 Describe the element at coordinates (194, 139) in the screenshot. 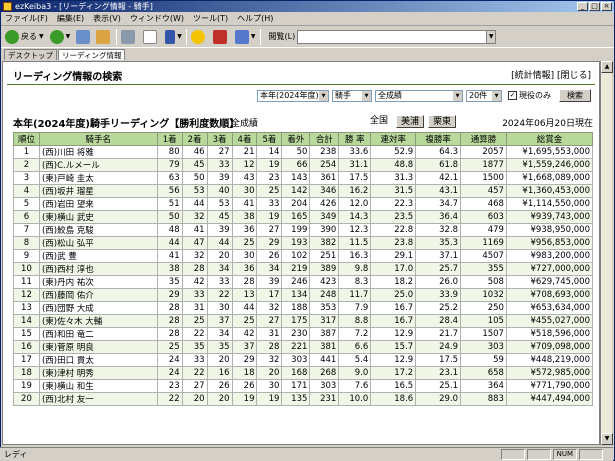

I see `column-header: 2着` at that location.